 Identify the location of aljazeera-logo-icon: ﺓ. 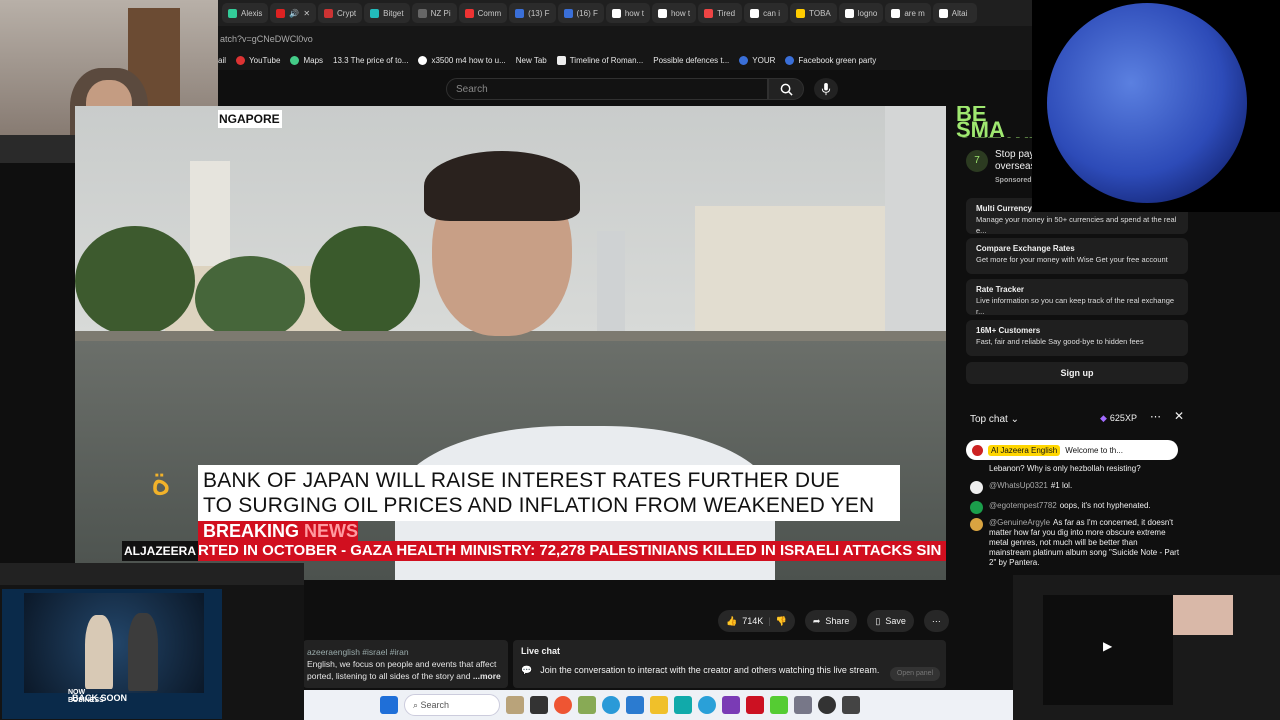
(161, 481).